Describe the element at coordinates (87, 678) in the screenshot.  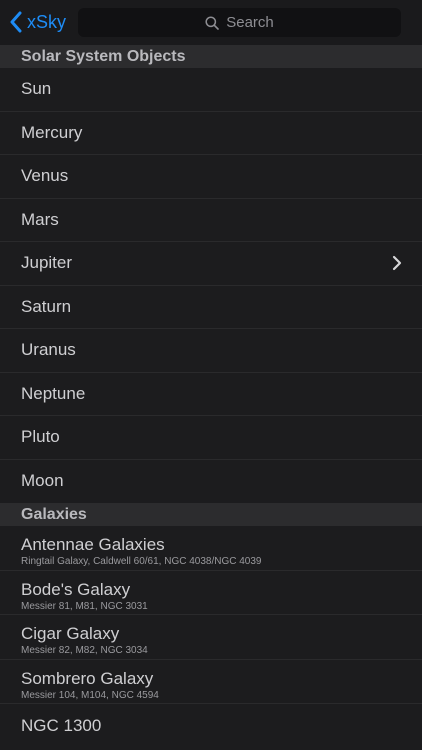
I see `list-item-title: Sombrero Galaxy` at that location.